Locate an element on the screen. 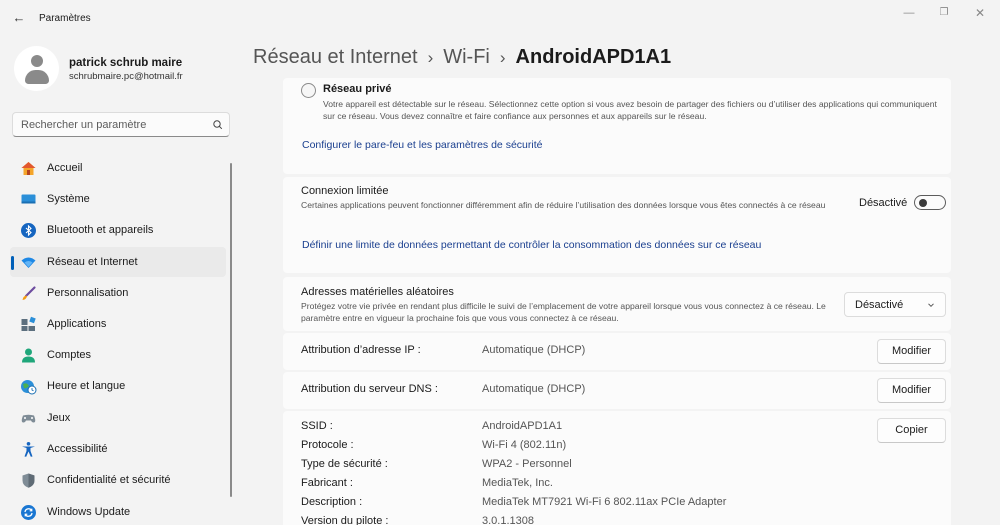  search-icon is located at coordinates (218, 125).